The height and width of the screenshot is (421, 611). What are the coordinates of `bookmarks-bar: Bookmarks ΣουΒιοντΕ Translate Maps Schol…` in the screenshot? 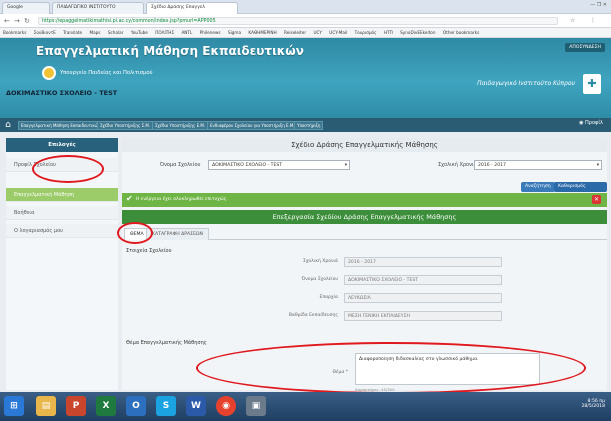 It's located at (305, 33).